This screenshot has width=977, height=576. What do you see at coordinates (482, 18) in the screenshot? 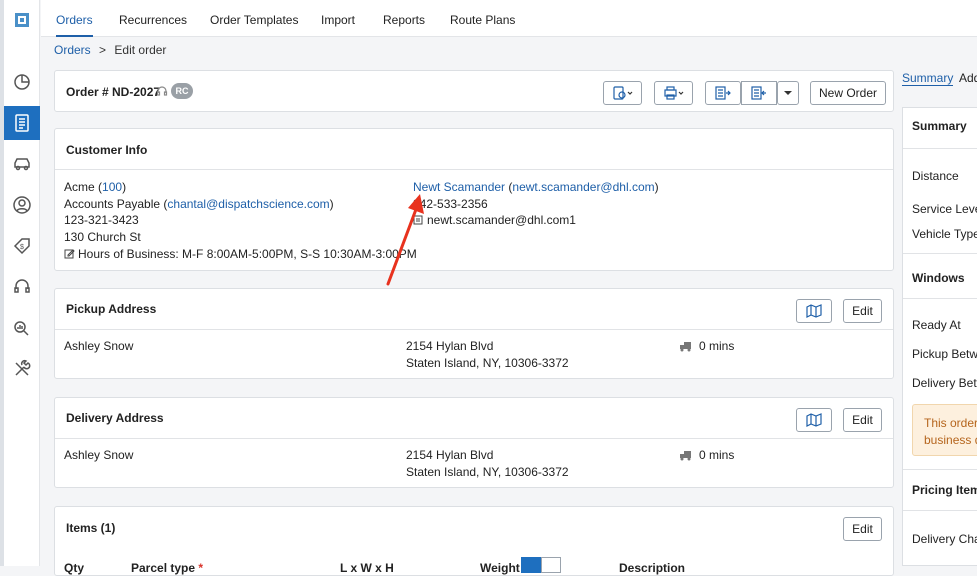
I see `tab-route-plans: Route Plans` at bounding box center [482, 18].